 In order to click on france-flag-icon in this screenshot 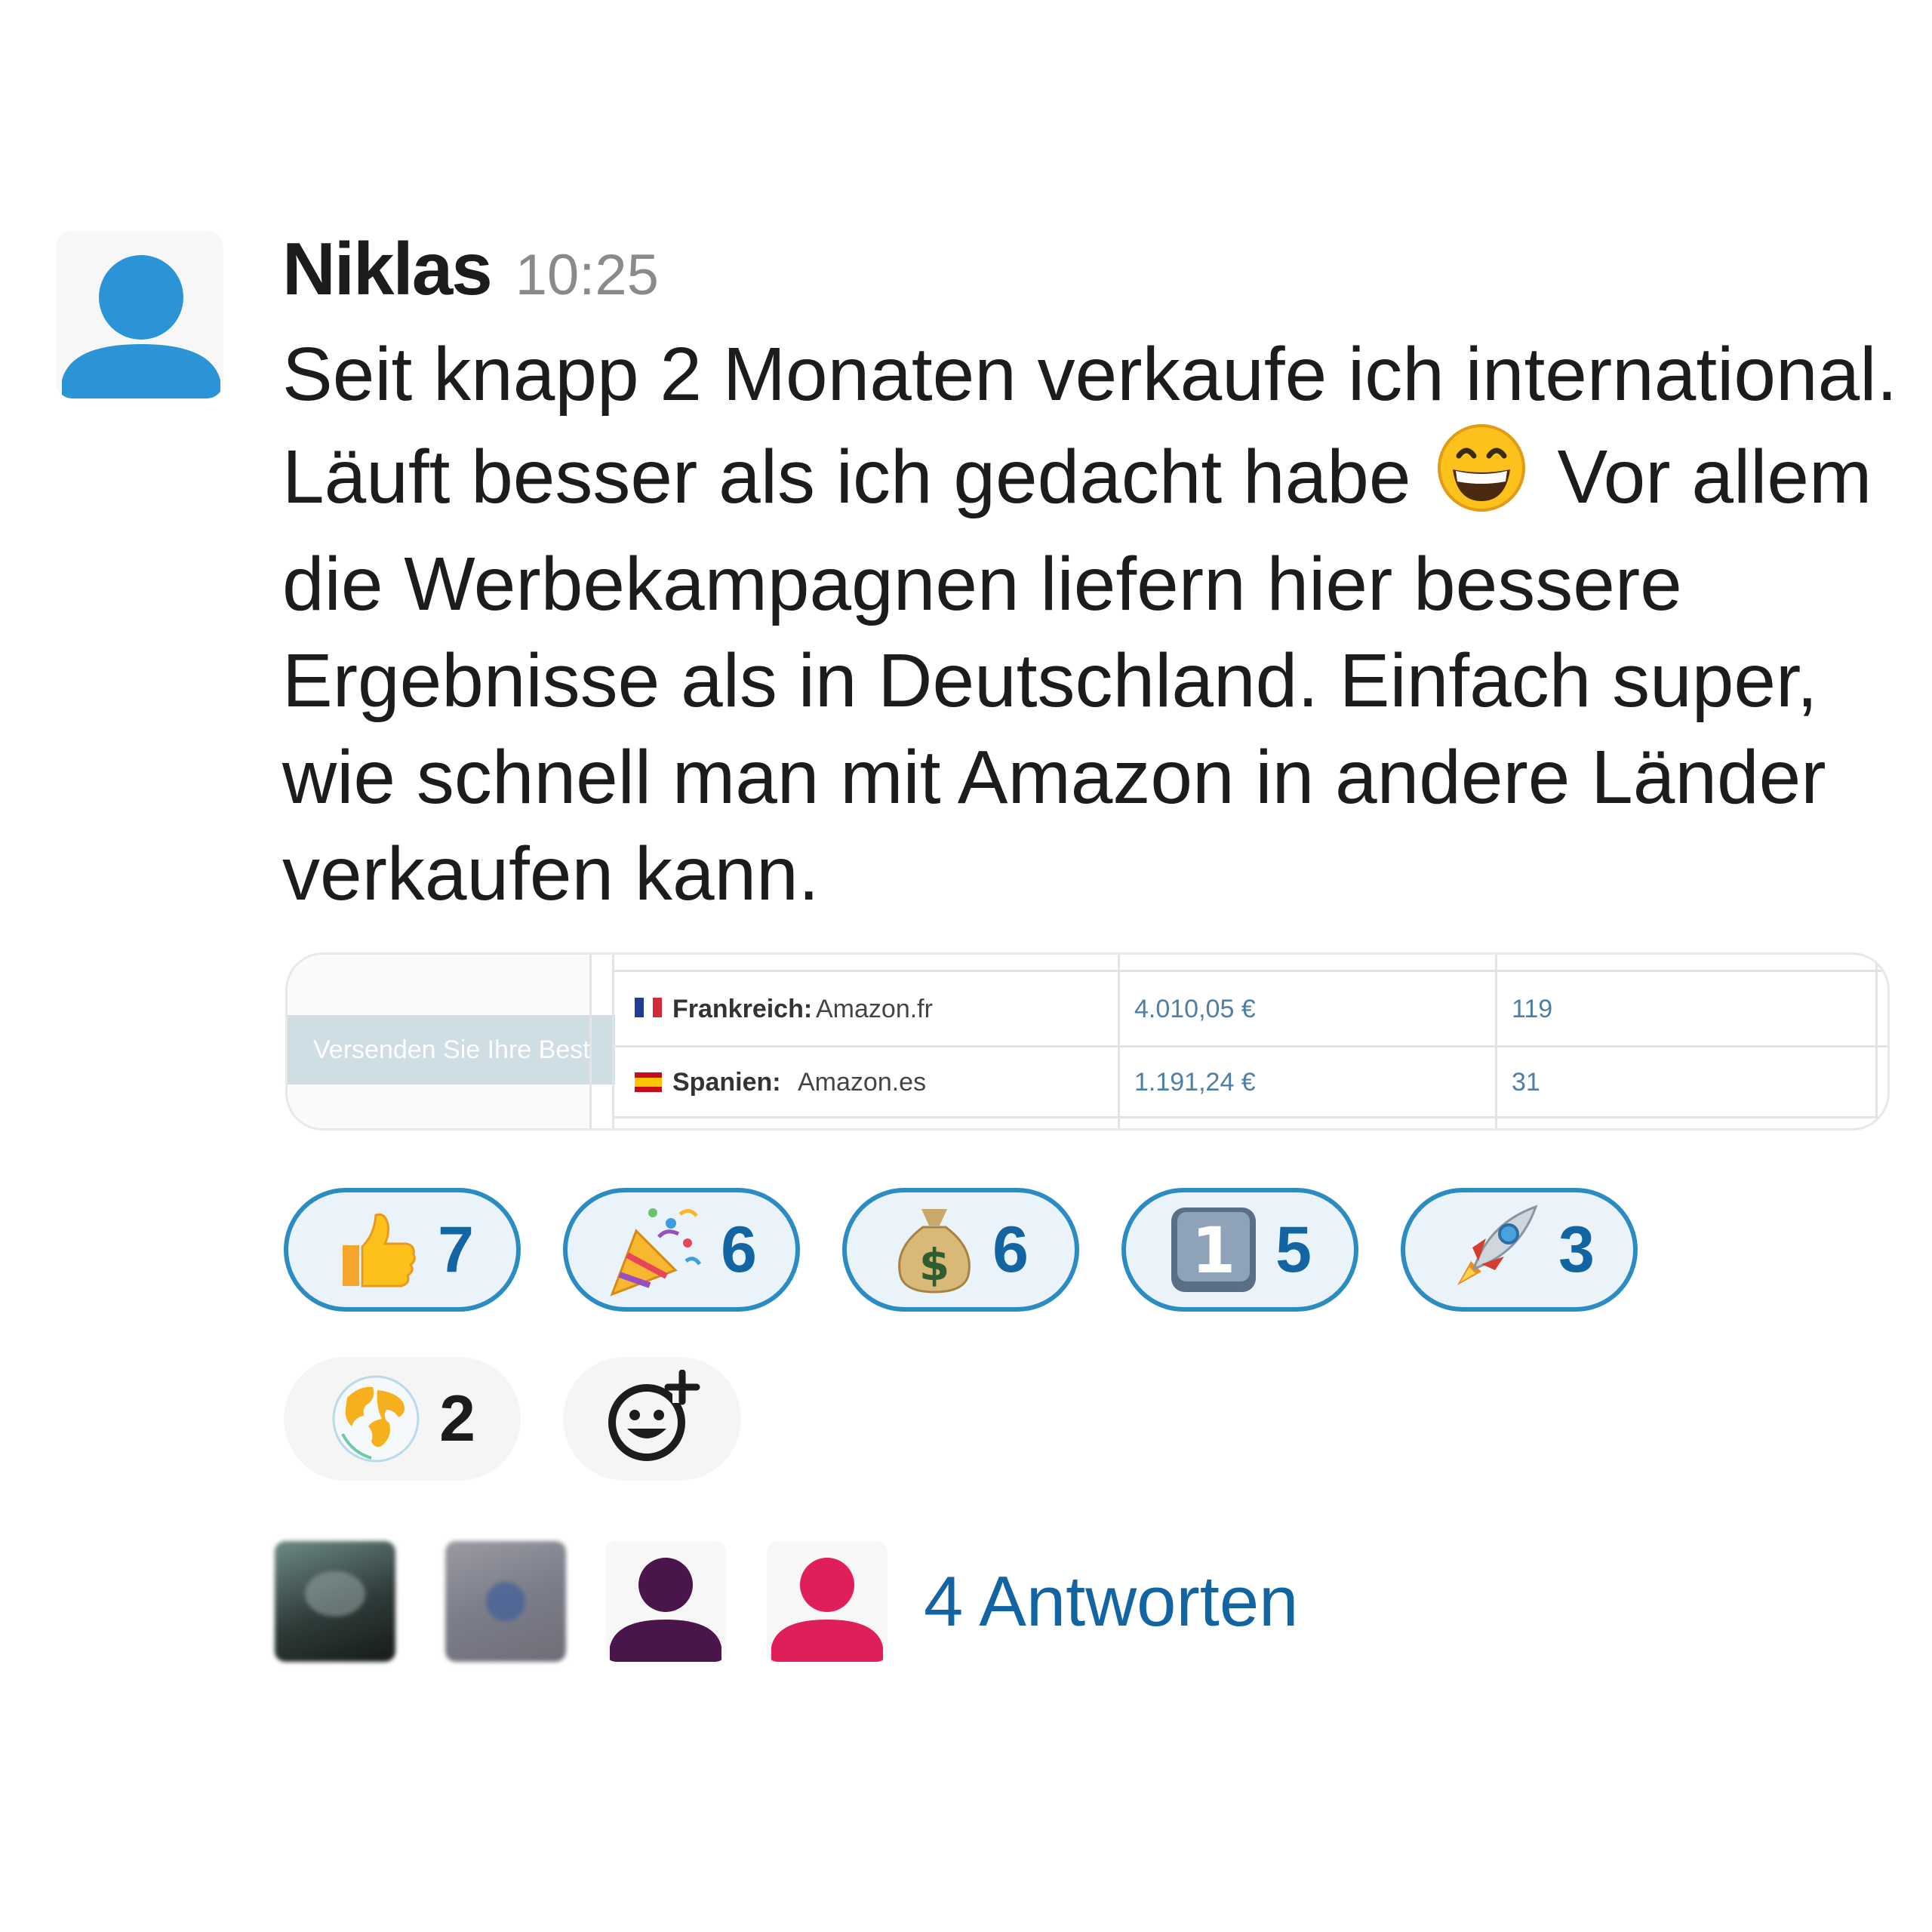, I will do `click(648, 1007)`.